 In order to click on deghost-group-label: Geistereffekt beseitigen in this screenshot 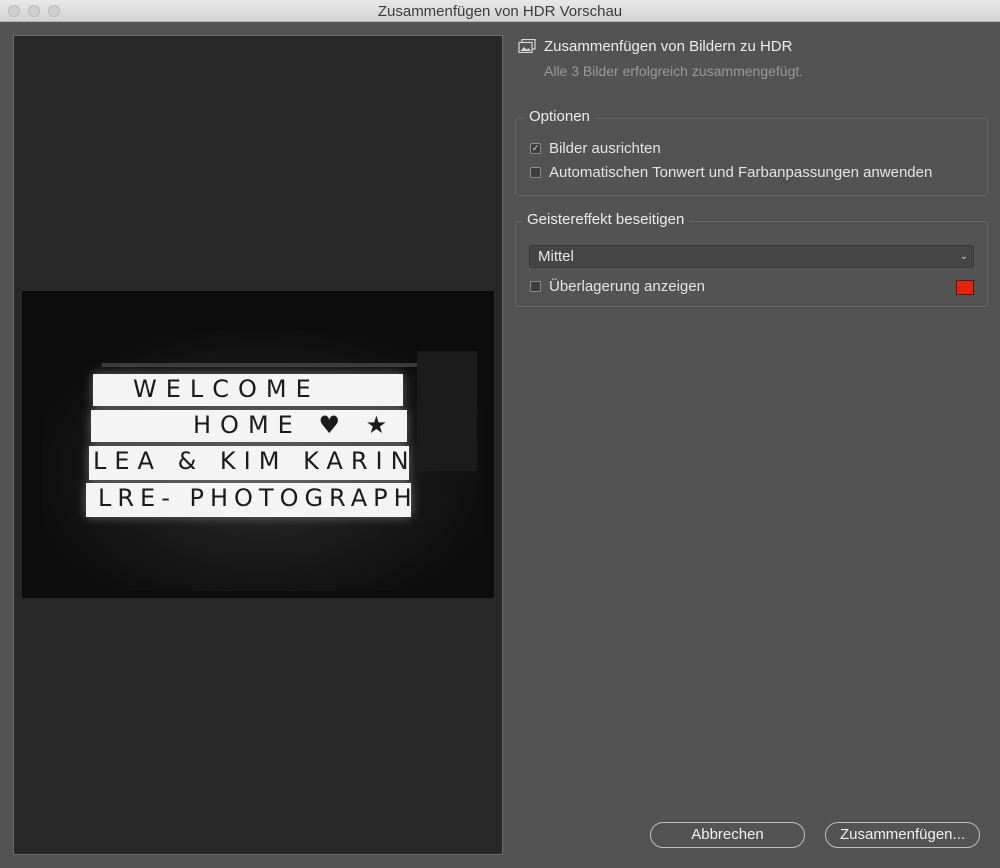, I will do `click(606, 219)`.